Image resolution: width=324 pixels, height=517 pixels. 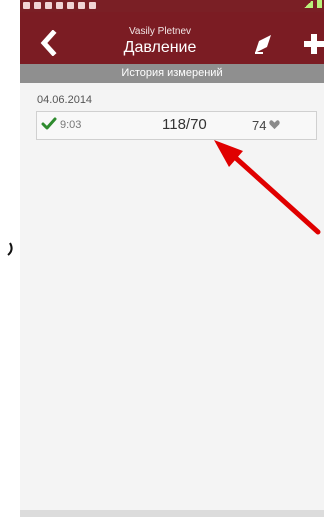 What do you see at coordinates (172, 73) in the screenshot?
I see `section-header: История измерений` at bounding box center [172, 73].